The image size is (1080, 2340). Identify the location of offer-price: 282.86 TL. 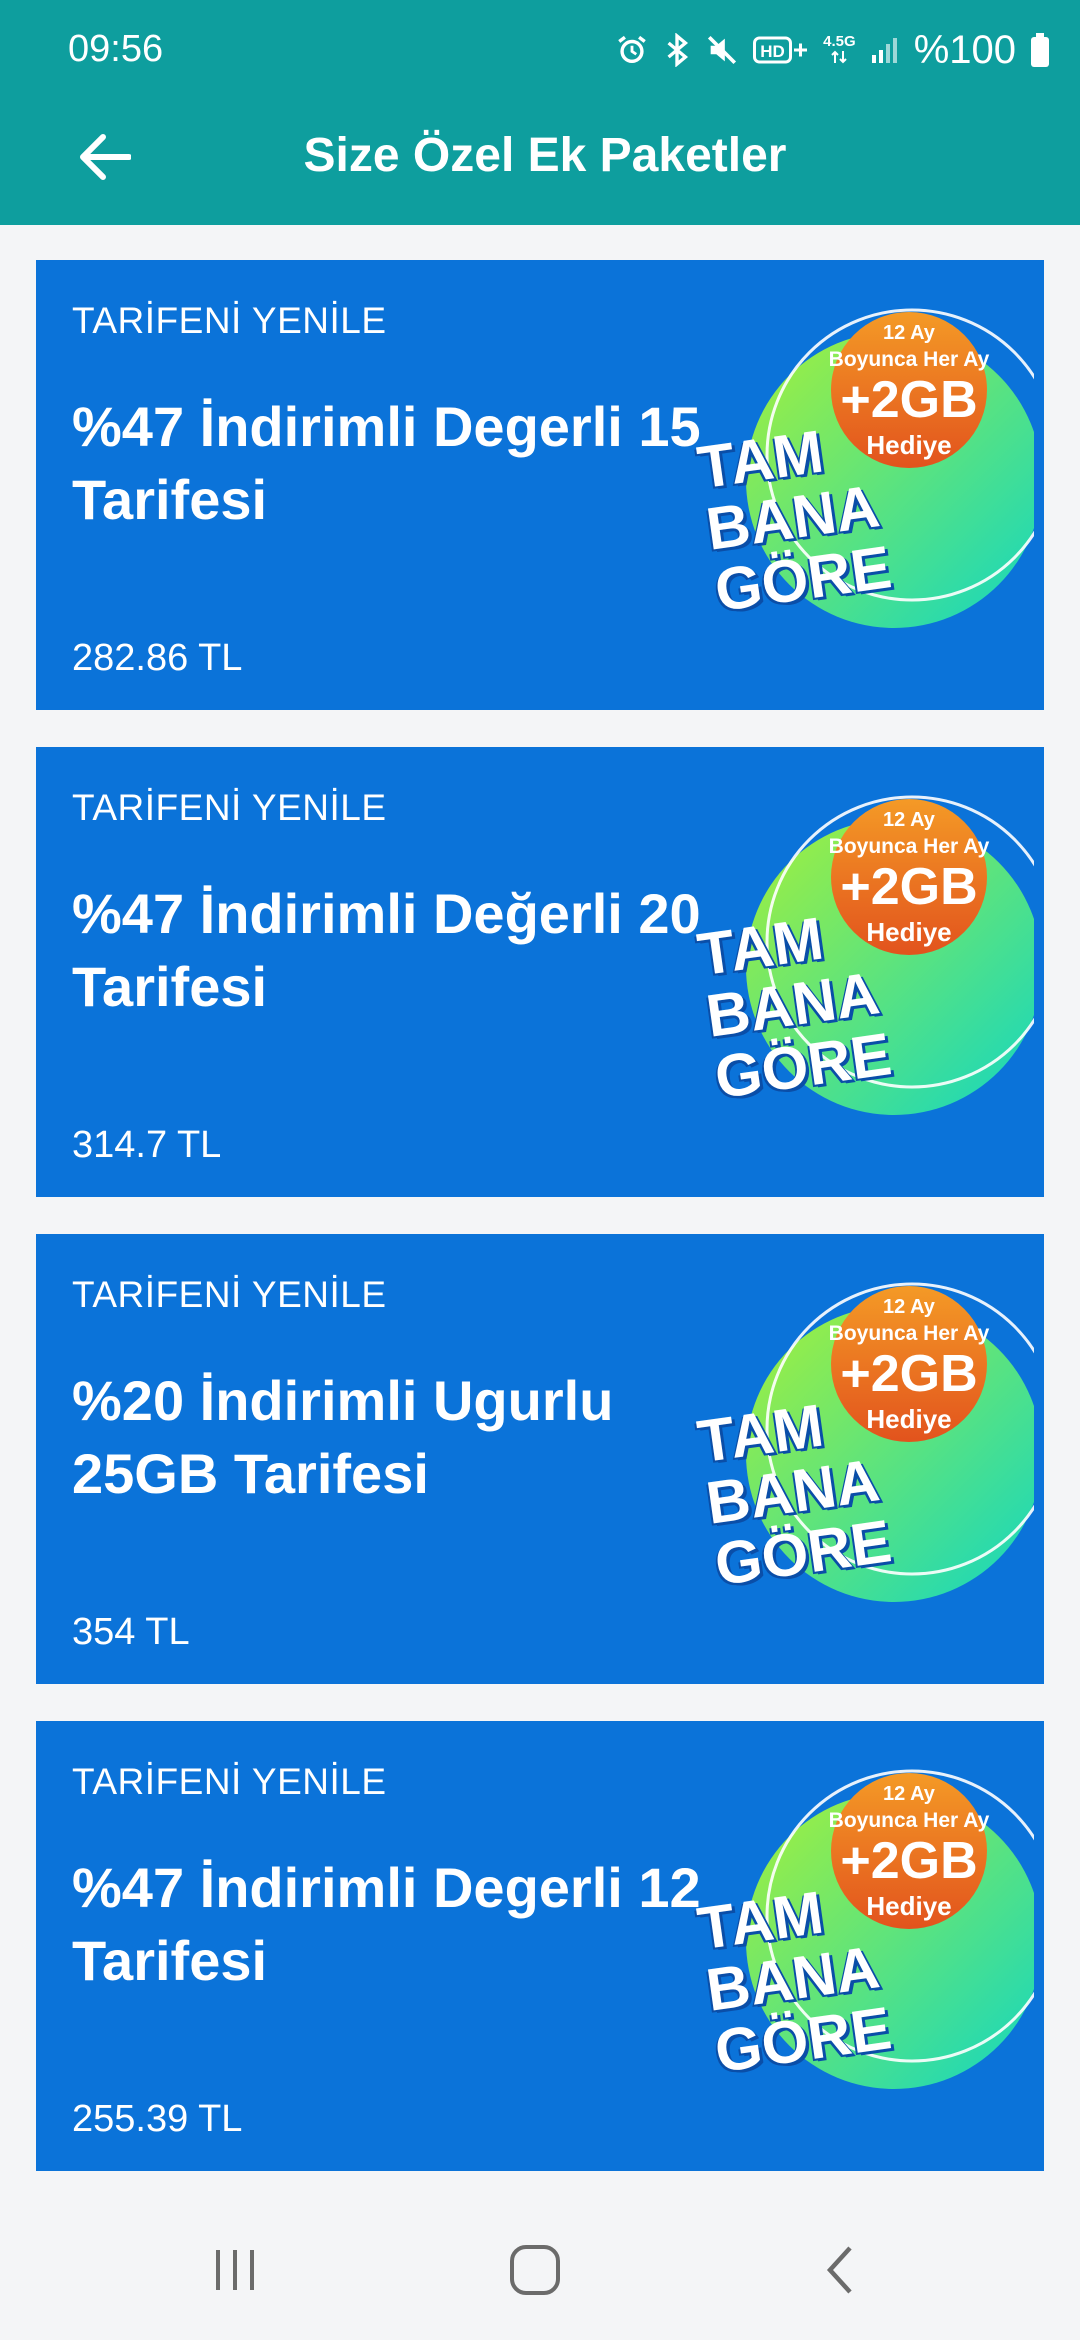
(157, 658).